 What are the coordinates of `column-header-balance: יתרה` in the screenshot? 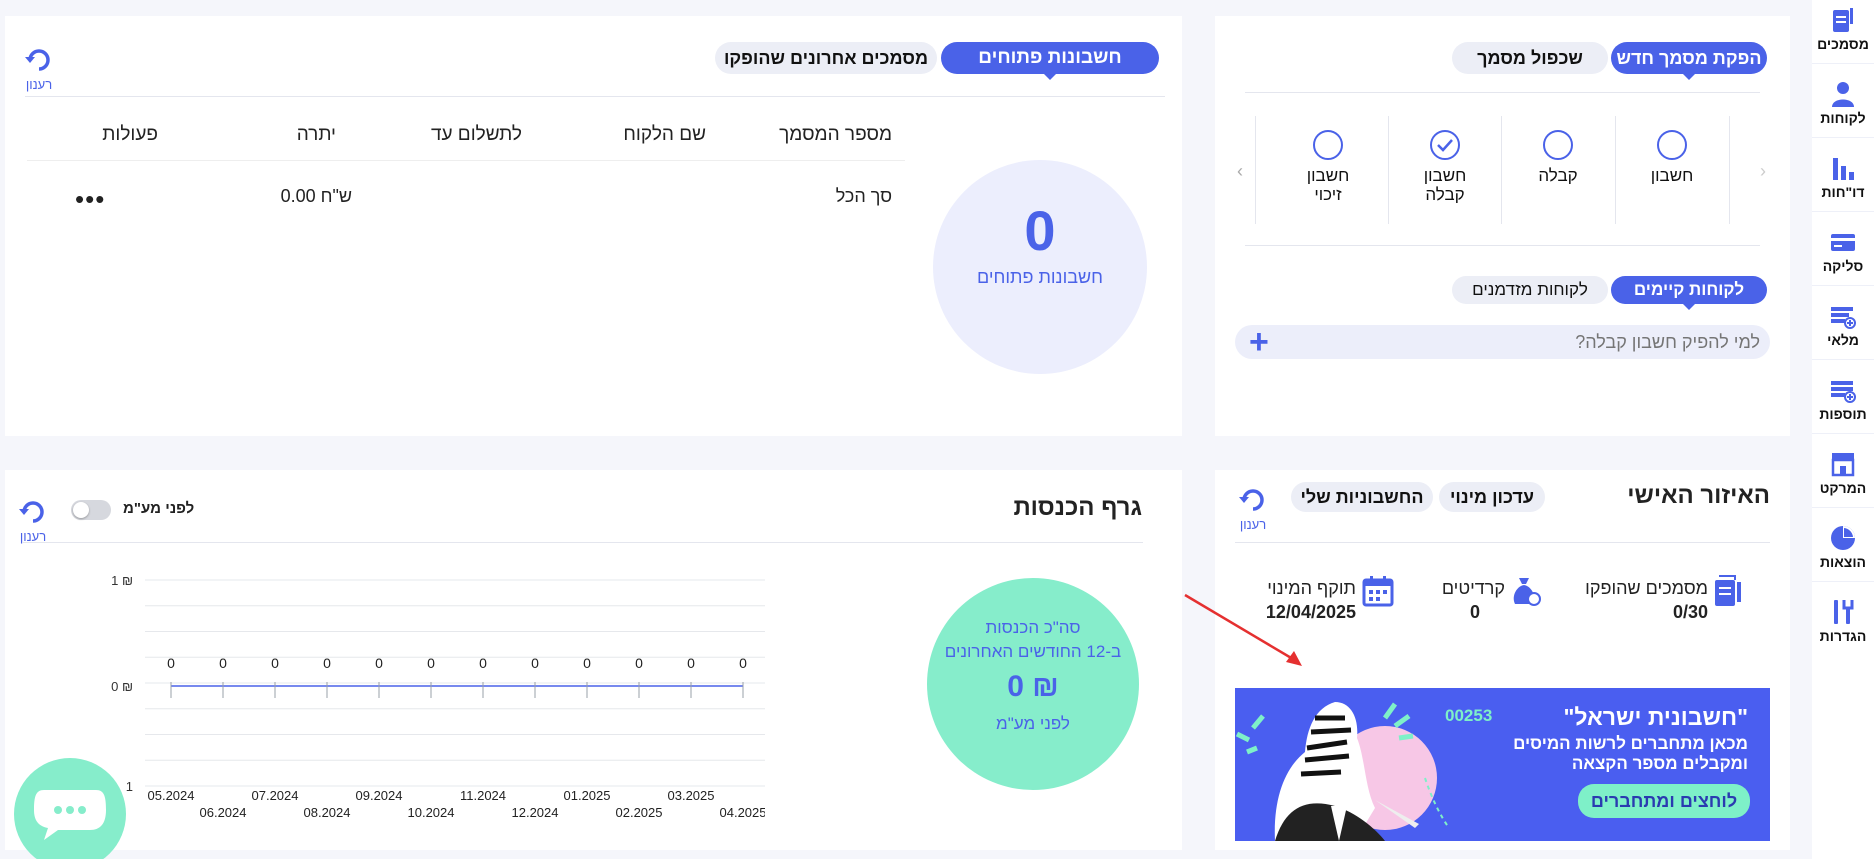 It's located at (316, 134).